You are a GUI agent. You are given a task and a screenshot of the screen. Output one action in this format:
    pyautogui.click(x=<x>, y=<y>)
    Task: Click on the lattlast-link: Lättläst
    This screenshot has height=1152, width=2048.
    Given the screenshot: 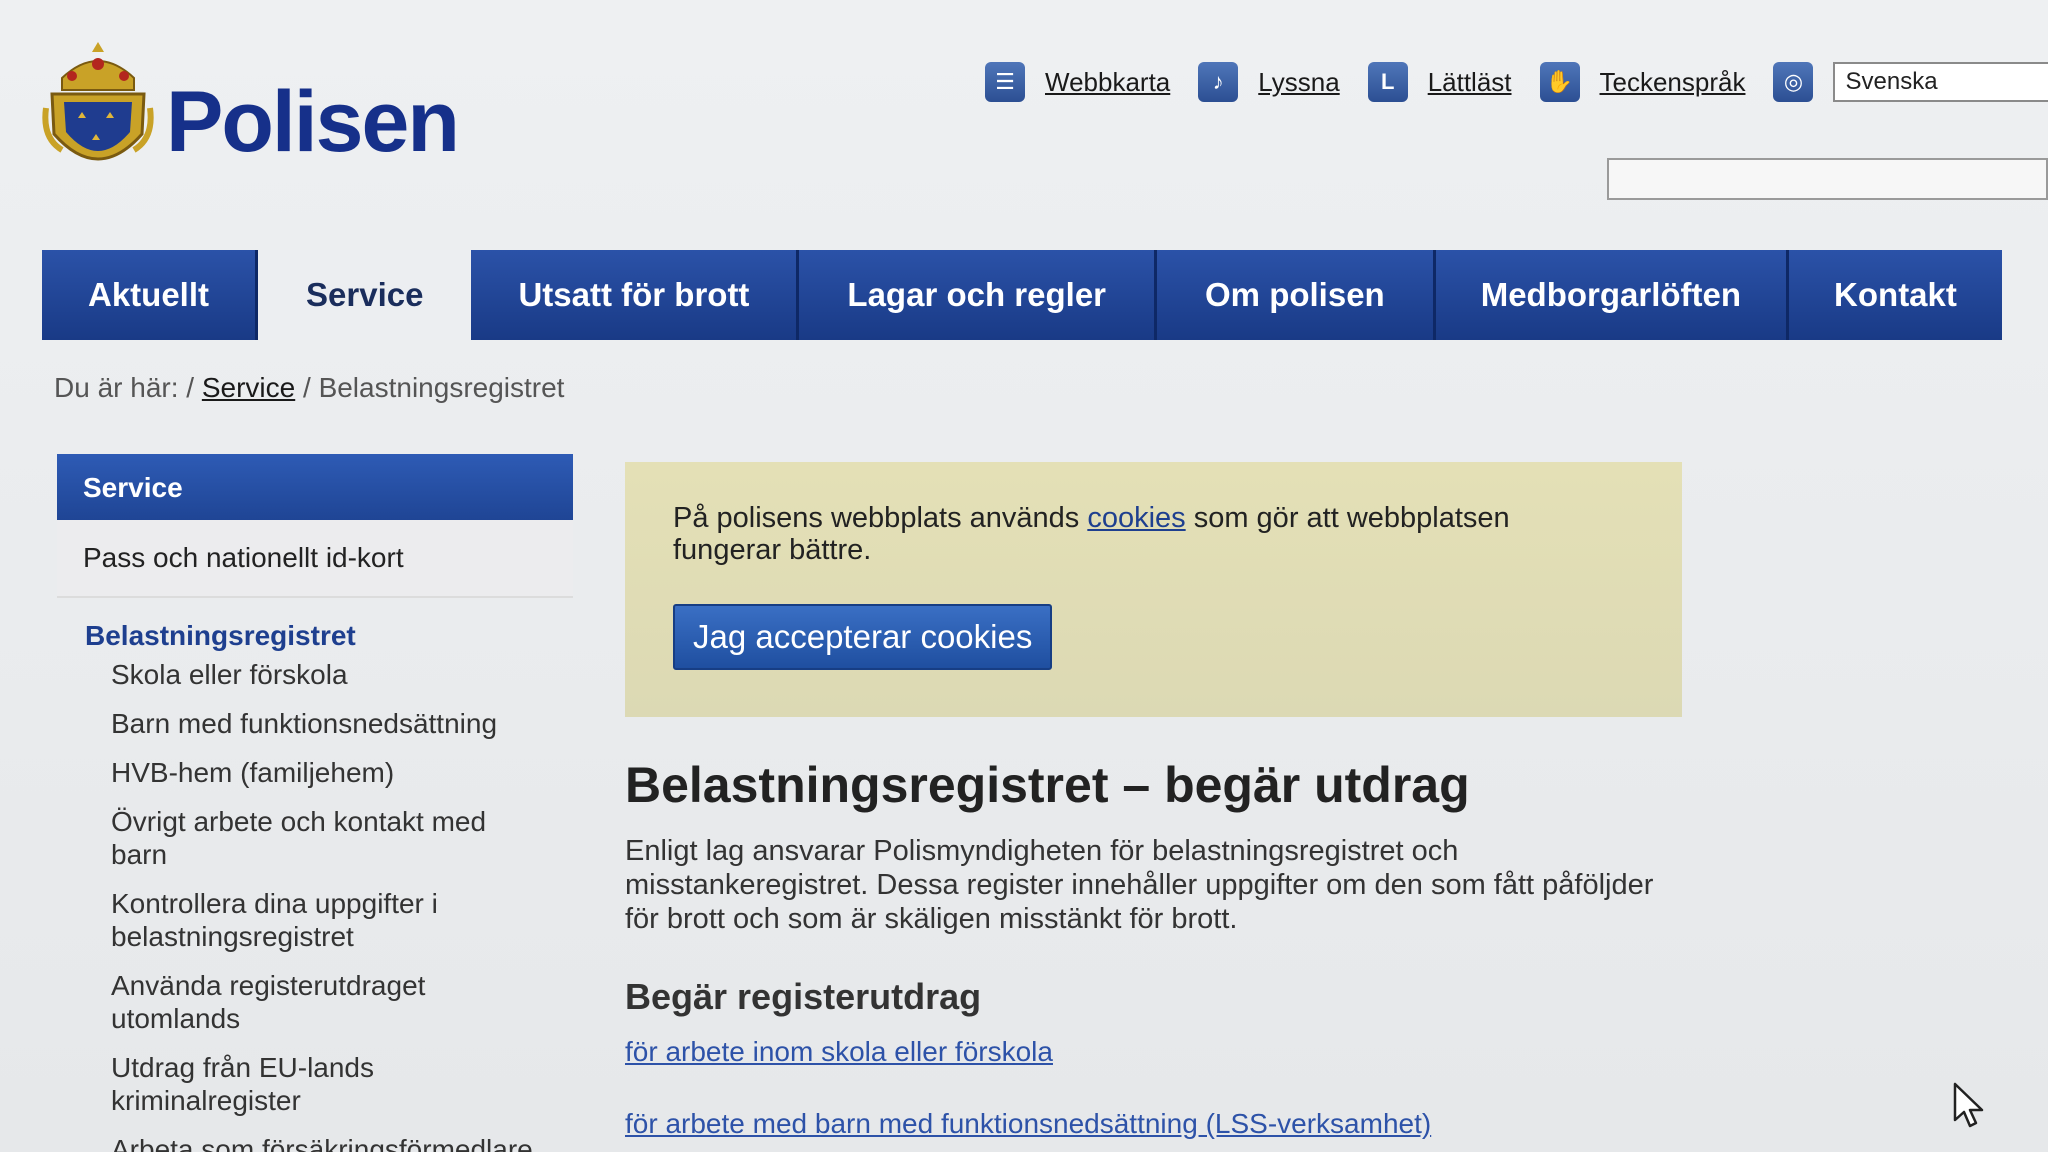 What is the action you would take?
    pyautogui.click(x=1470, y=82)
    